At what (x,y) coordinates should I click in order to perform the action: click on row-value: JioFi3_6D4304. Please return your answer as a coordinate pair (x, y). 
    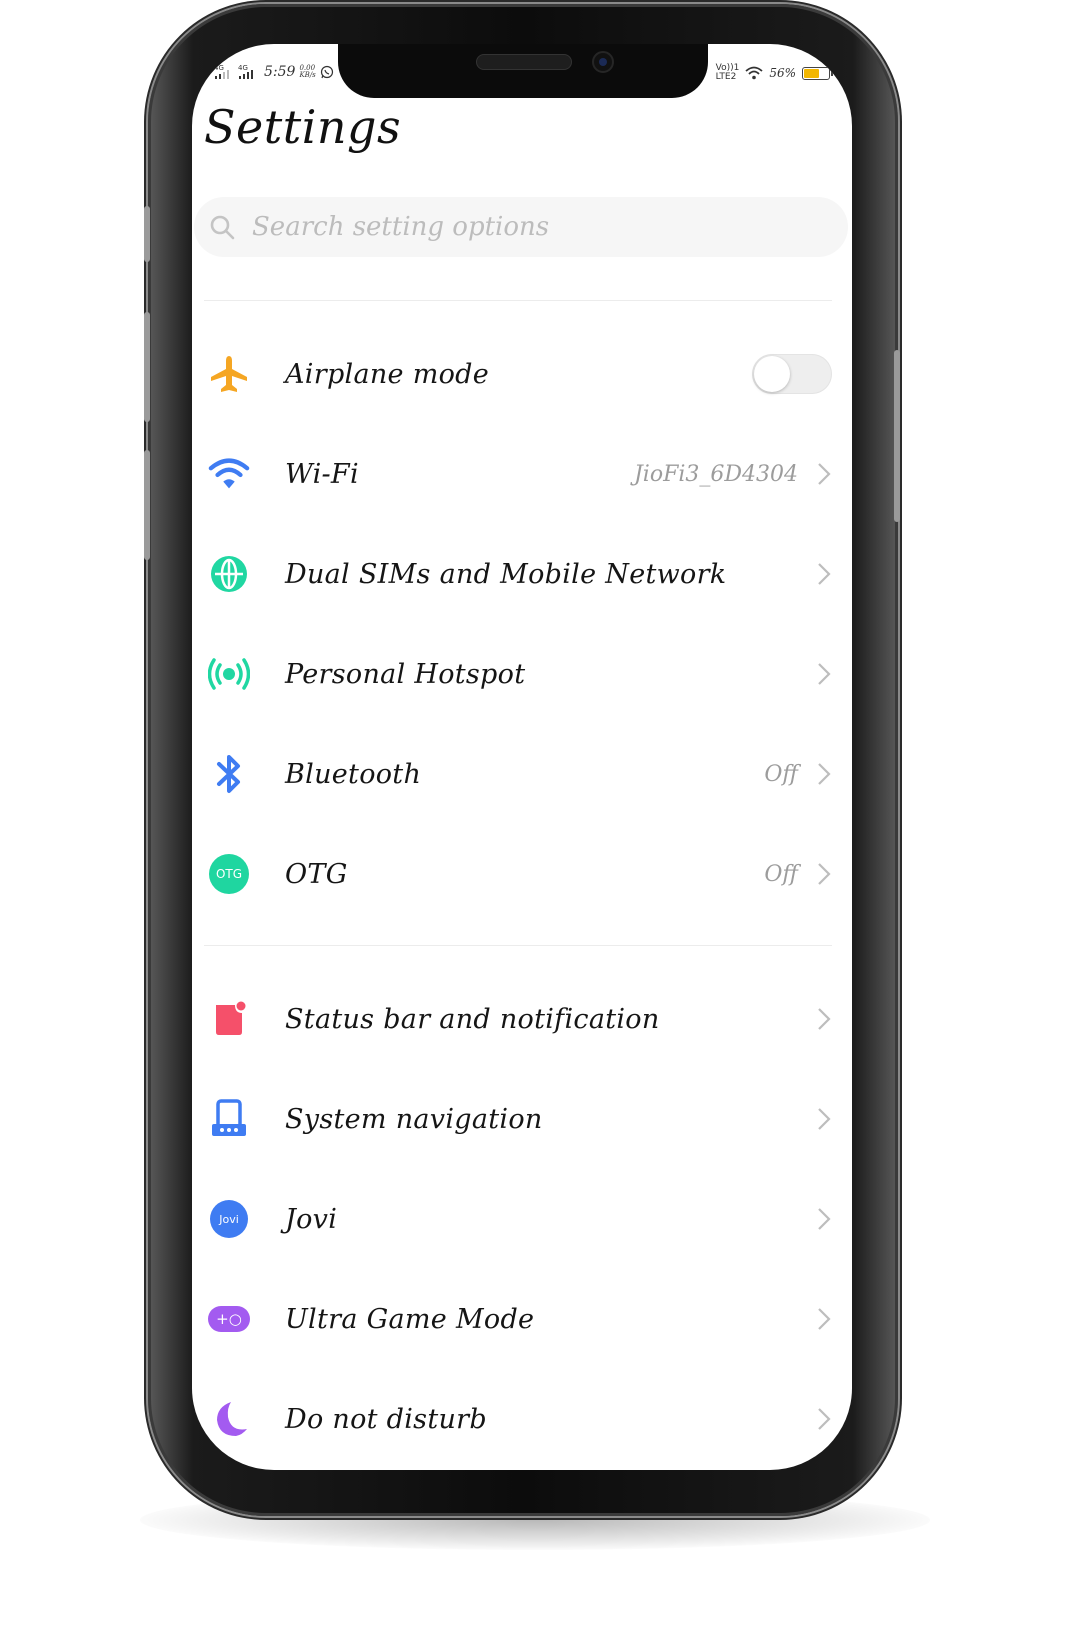
    Looking at the image, I should click on (715, 474).